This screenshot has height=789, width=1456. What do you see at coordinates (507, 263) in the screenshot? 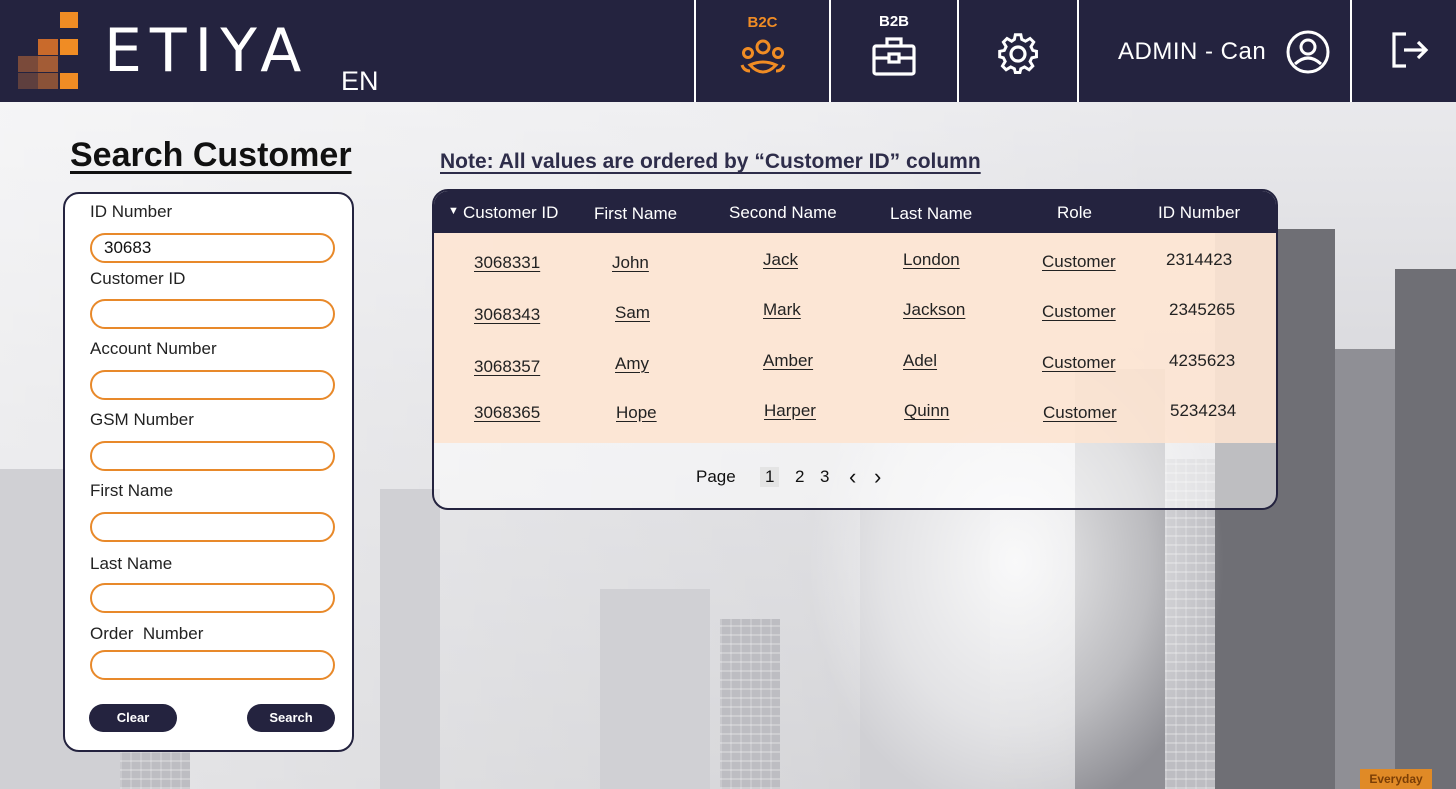
I see `customer-id-link: 3068331` at bounding box center [507, 263].